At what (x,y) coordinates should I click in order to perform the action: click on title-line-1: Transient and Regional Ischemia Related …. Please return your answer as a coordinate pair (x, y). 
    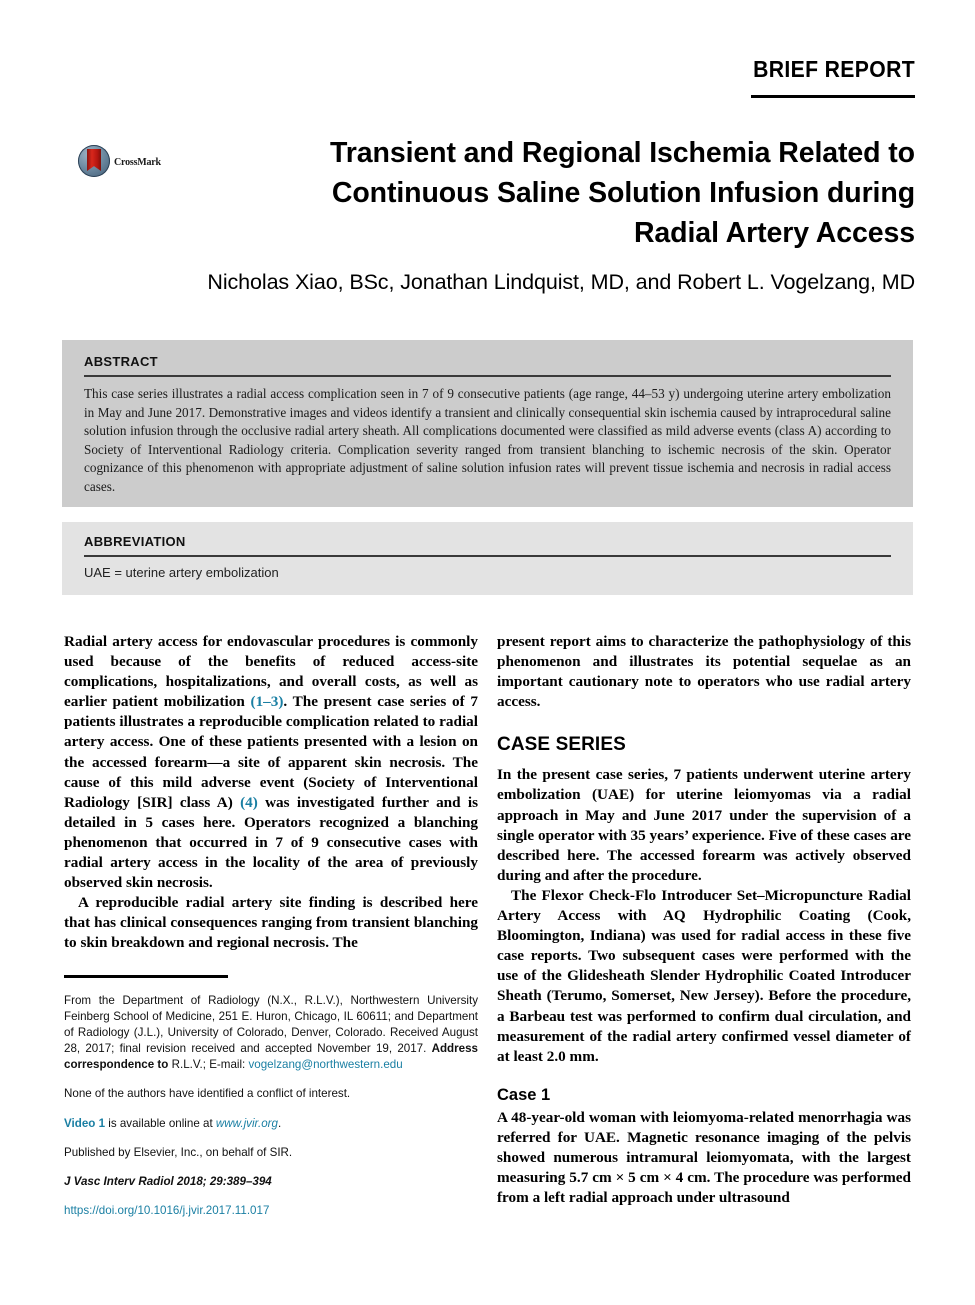
    Looking at the image, I should click on (622, 153).